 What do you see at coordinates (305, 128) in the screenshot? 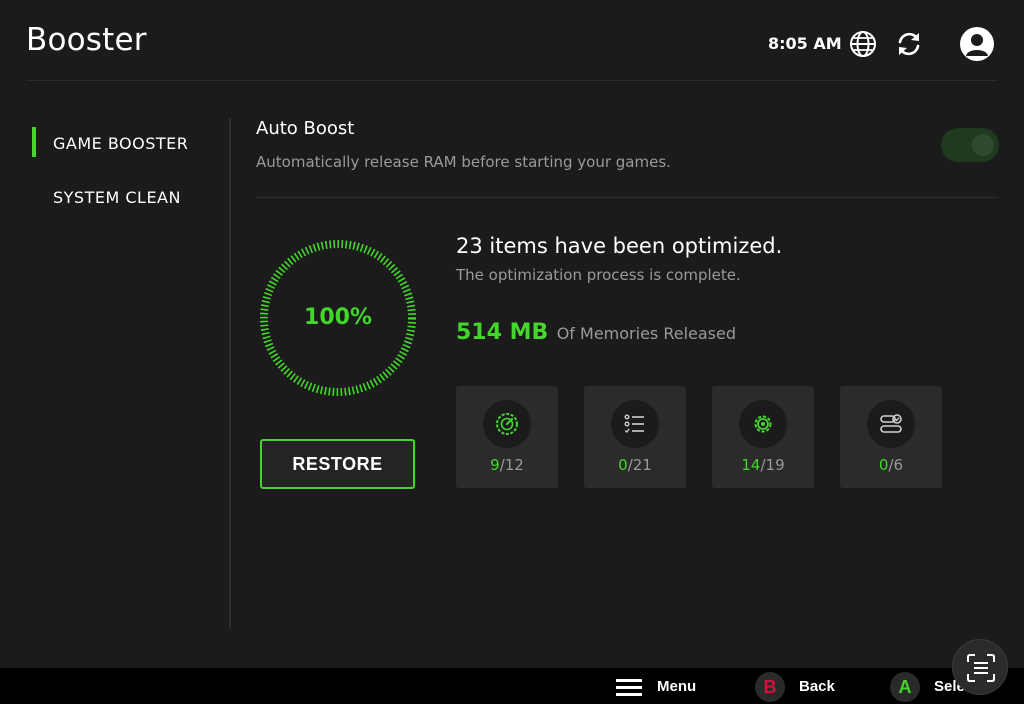
I see `auto-boost-title: Auto Boost` at bounding box center [305, 128].